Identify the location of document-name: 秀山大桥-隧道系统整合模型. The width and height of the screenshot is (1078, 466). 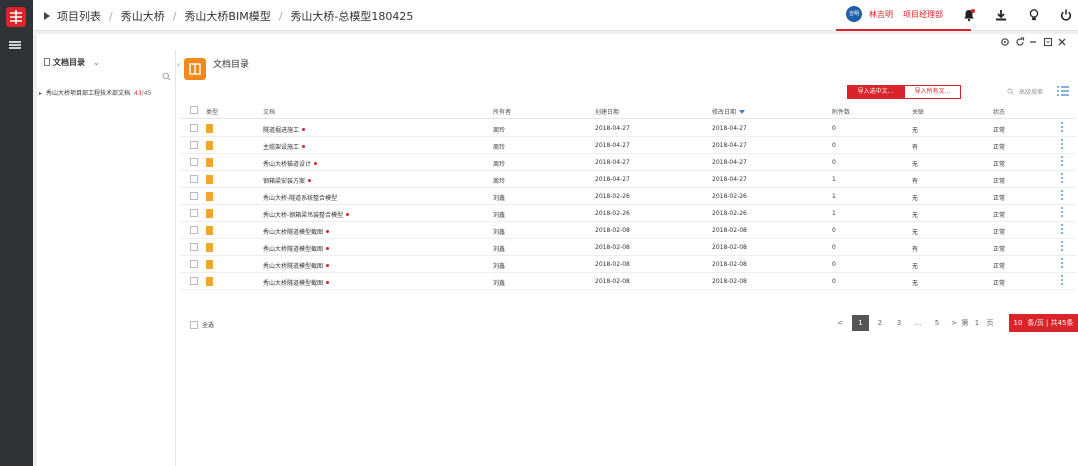
(300, 198).